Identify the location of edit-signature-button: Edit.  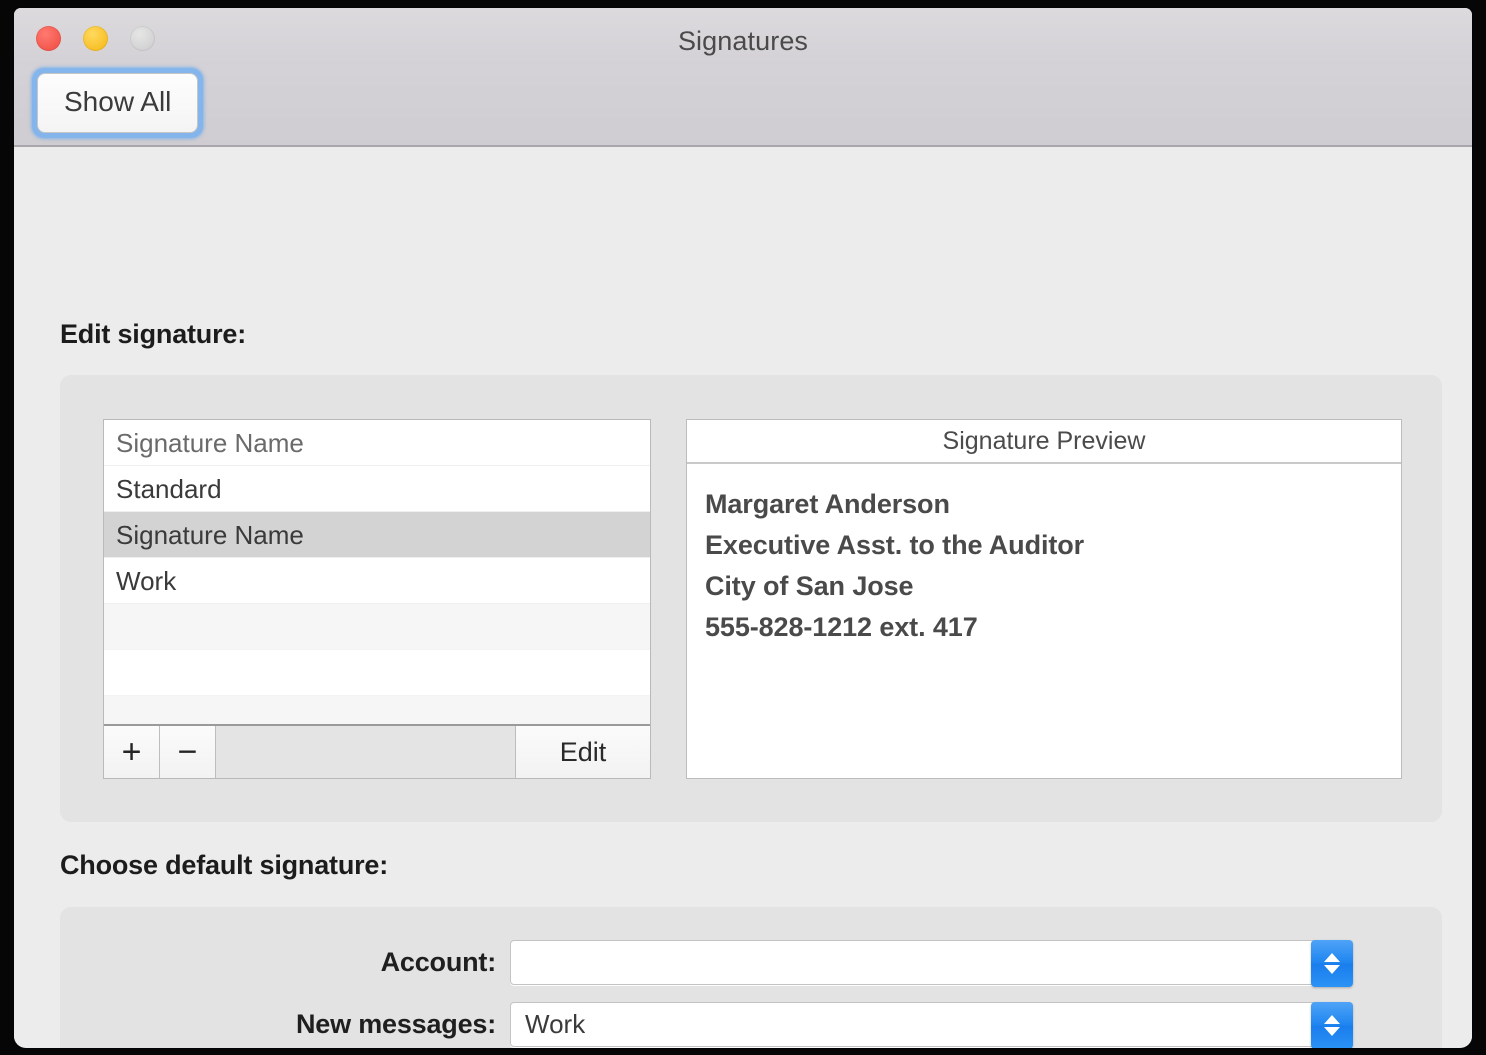
(583, 752).